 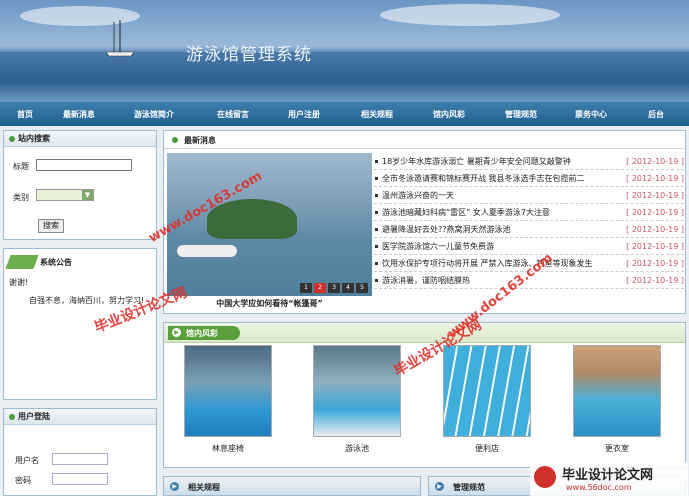 What do you see at coordinates (529, 229) in the screenshot?
I see `news-item: 避暑降温好去处??燕窝洞天然游泳池[ 2012-10-19 ]` at bounding box center [529, 229].